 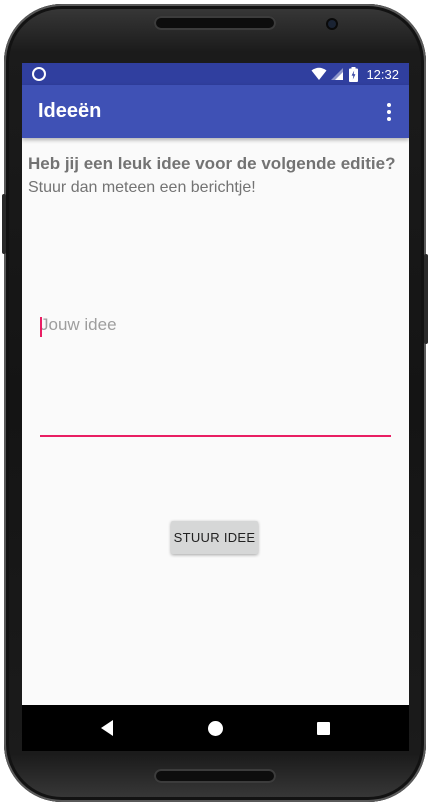 What do you see at coordinates (319, 73) in the screenshot?
I see `wifi-icon` at bounding box center [319, 73].